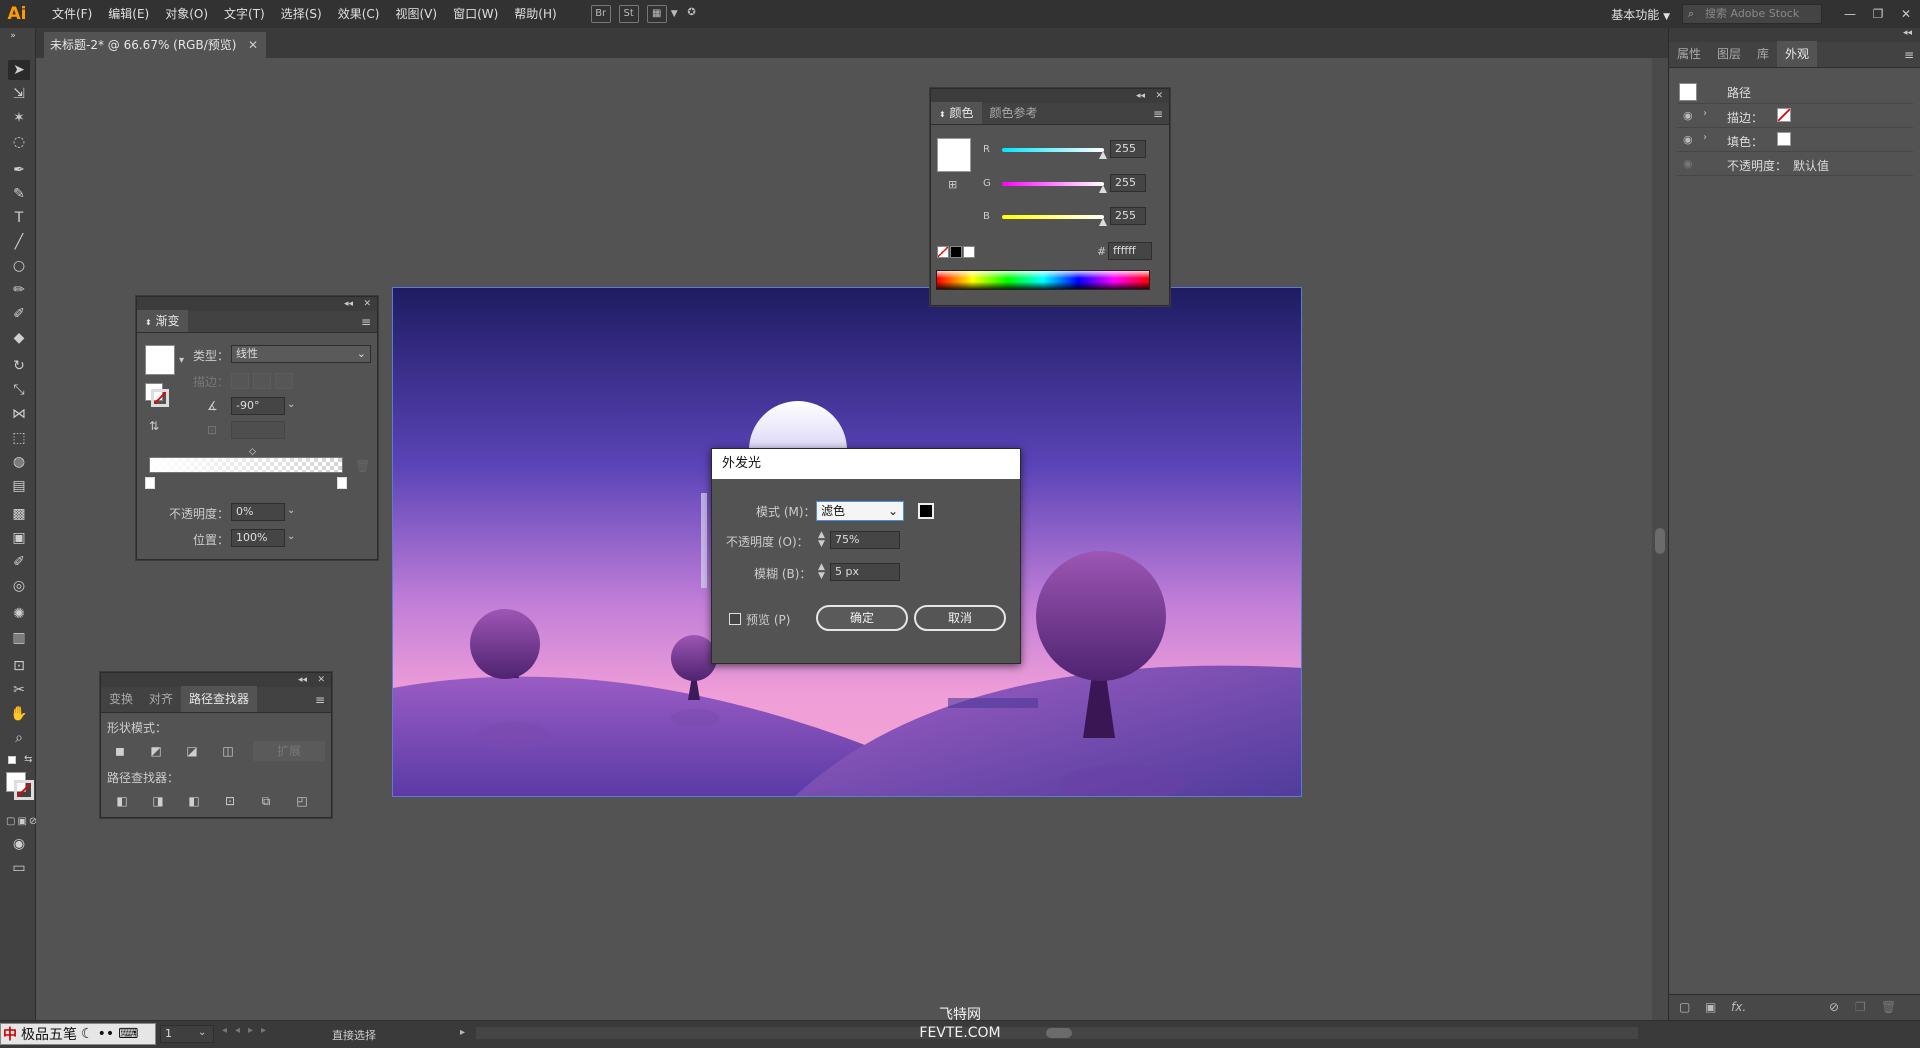  What do you see at coordinates (19, 118) in the screenshot?
I see `magic-wand-tool-icon: ✶` at bounding box center [19, 118].